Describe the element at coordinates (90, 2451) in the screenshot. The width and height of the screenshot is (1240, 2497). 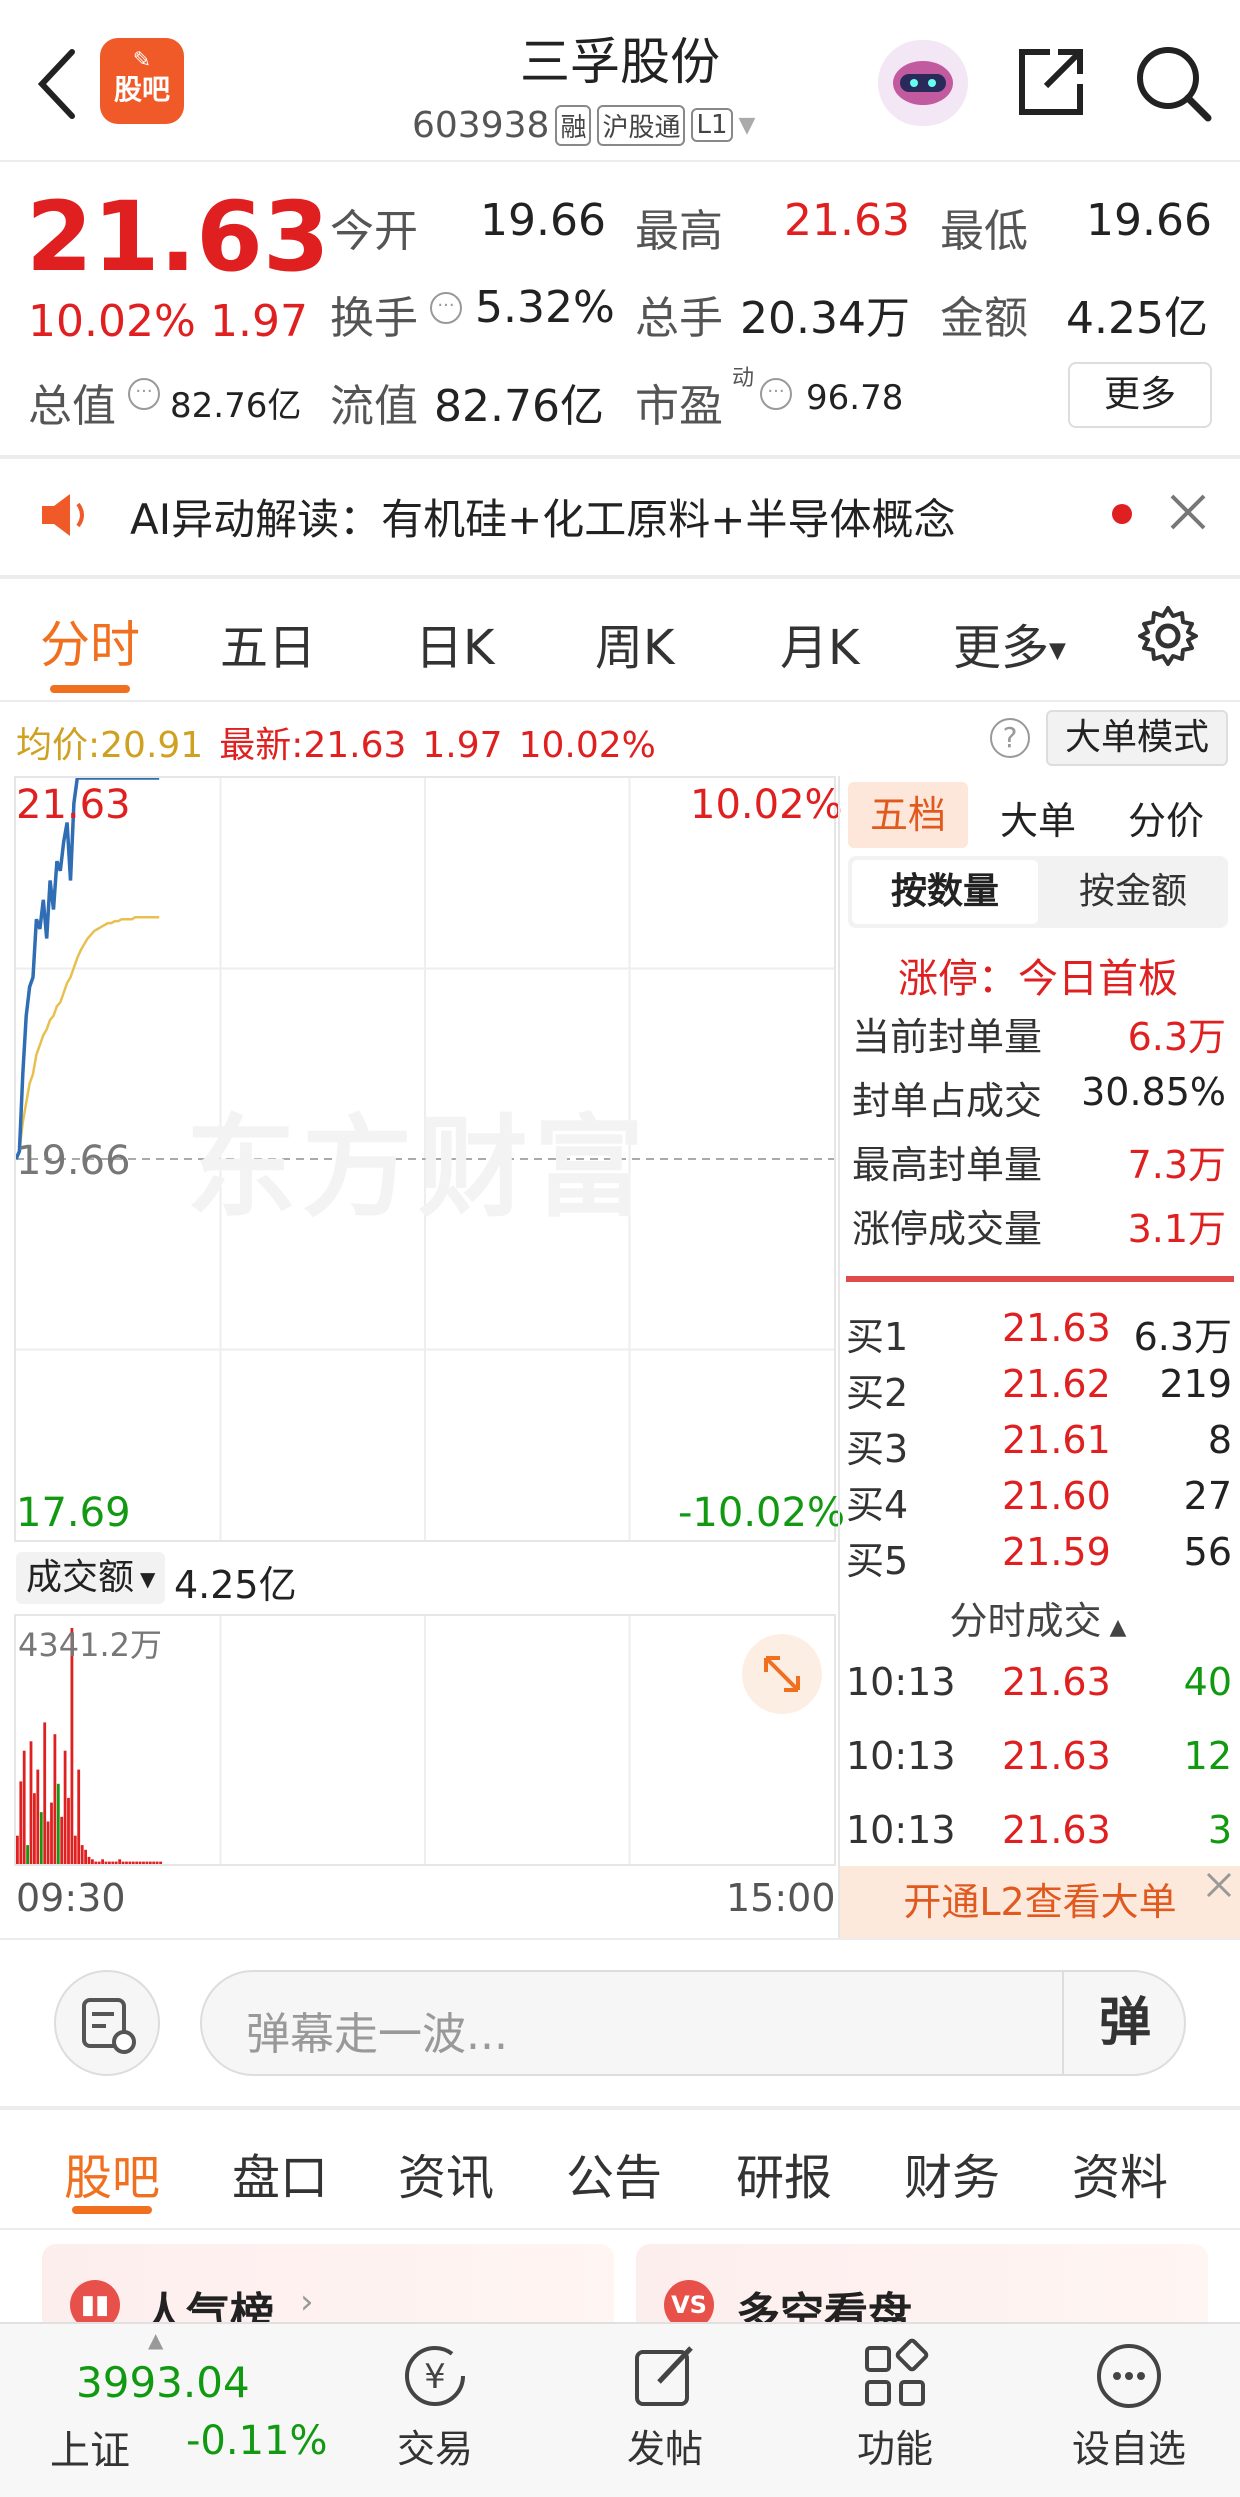
I see `index-name: 上证` at that location.